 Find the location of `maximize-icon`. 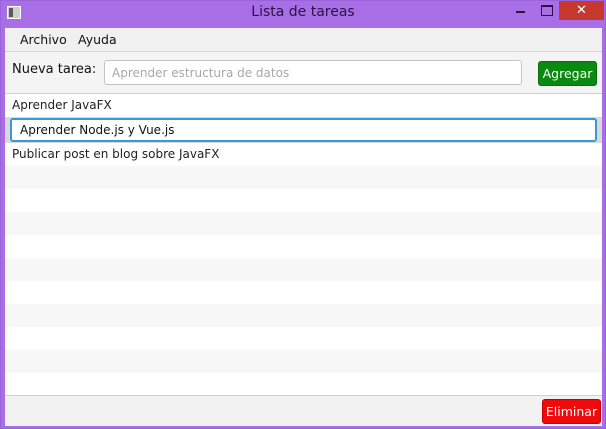

maximize-icon is located at coordinates (546, 10).